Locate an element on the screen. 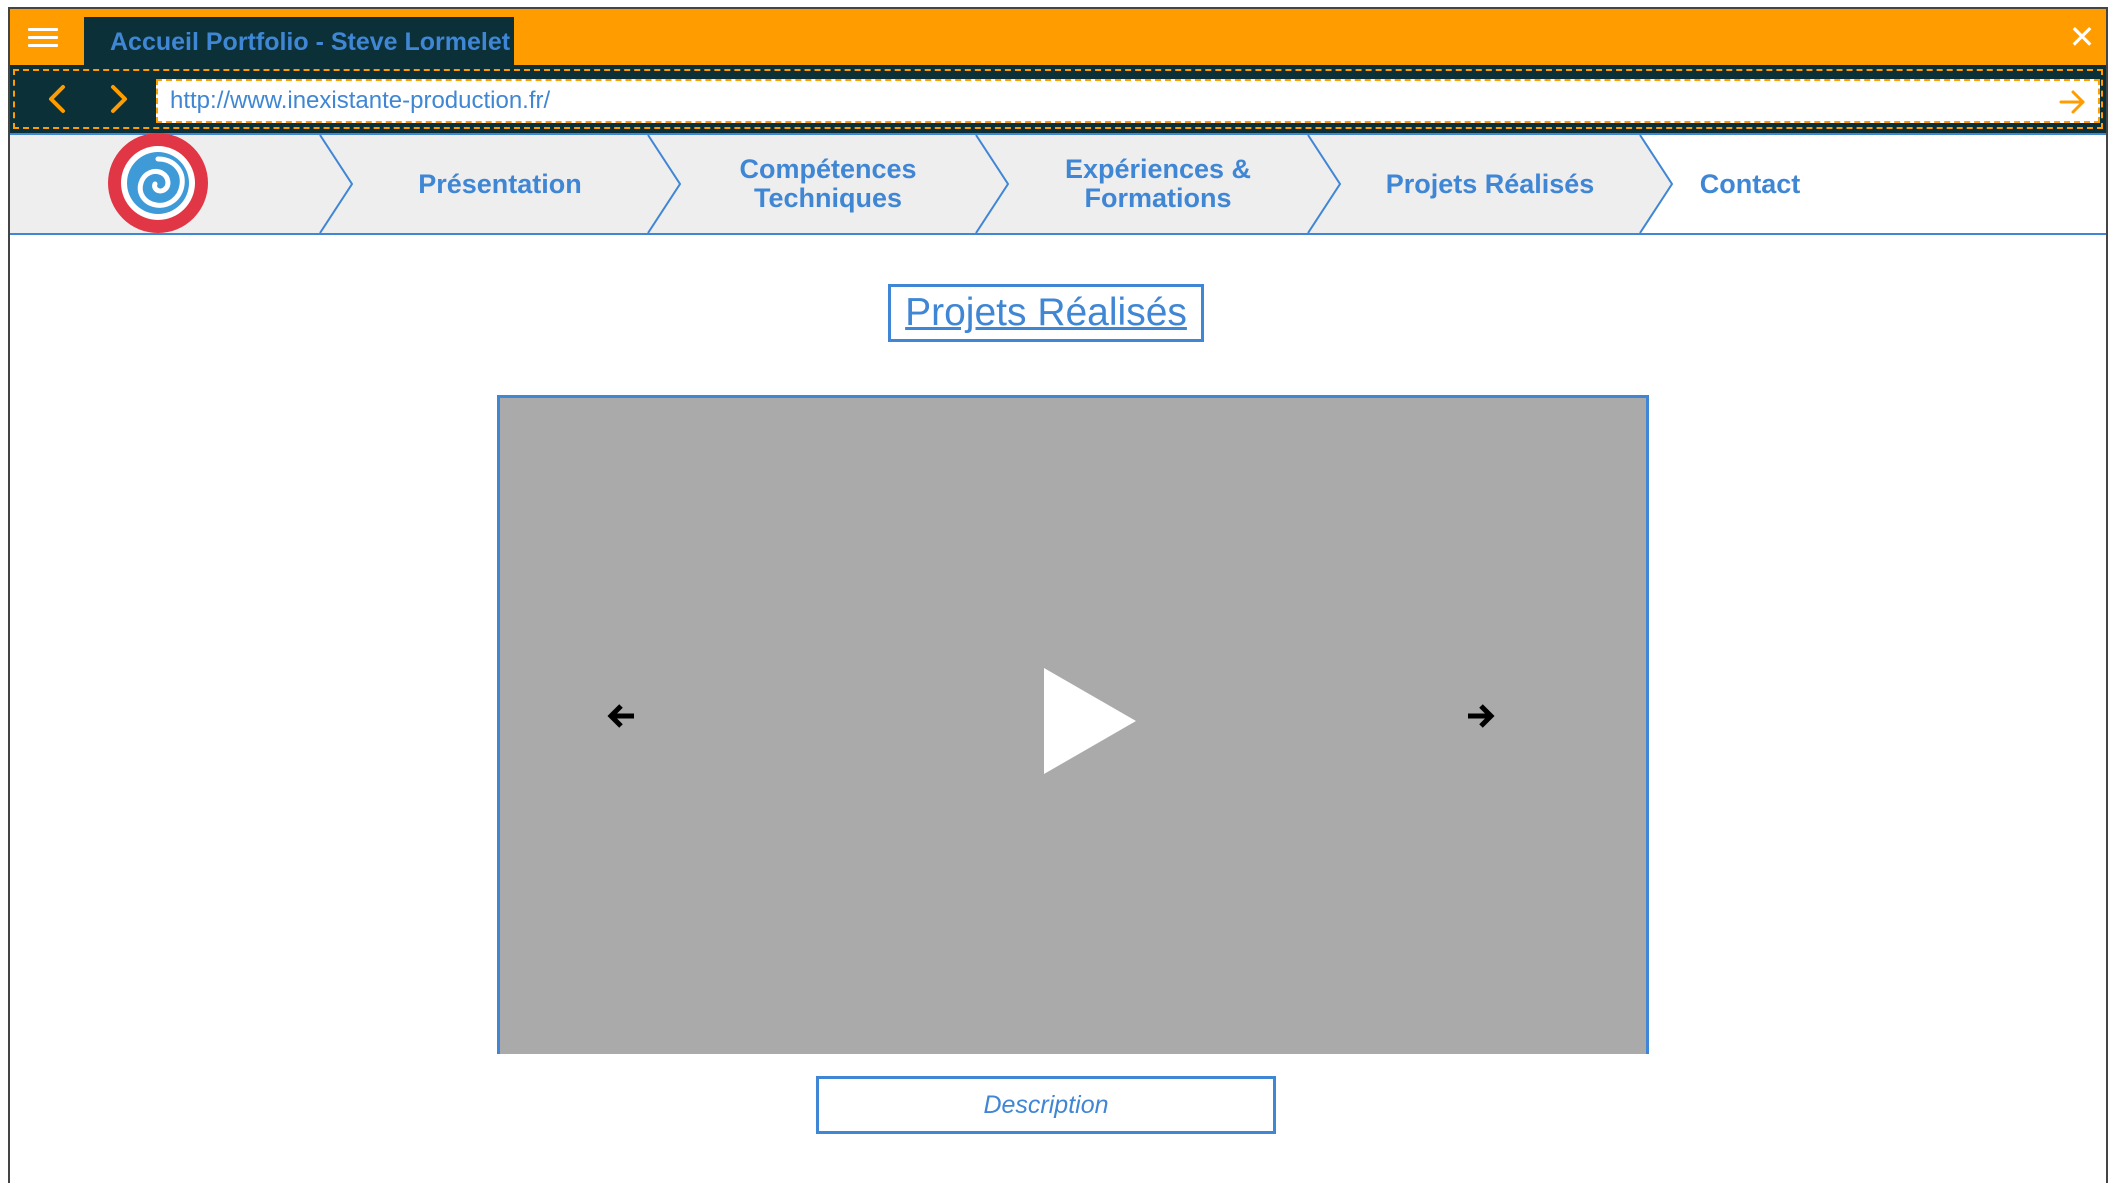 The width and height of the screenshot is (2114, 1183). nav-item-label: Projets Réalisés is located at coordinates (1490, 183).